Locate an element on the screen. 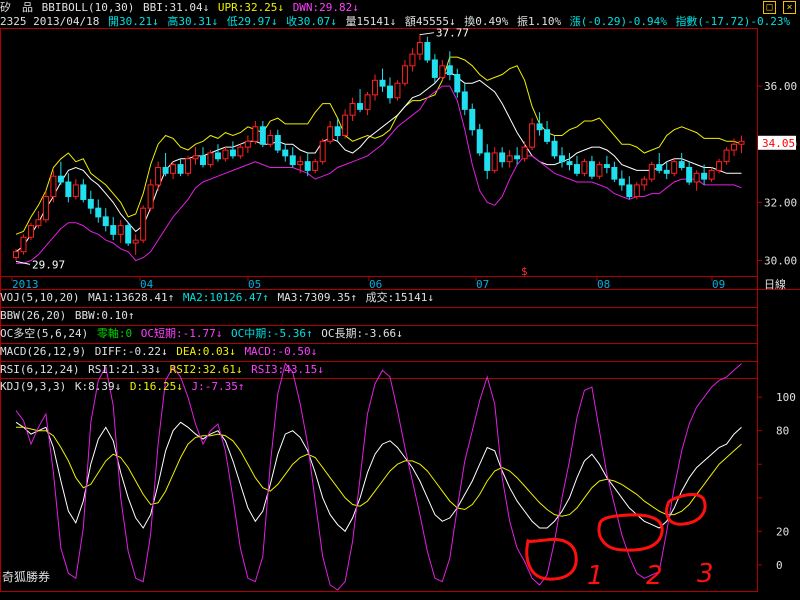 Image resolution: width=800 pixels, height=600 pixels. low-mark-label: 29.97 is located at coordinates (48, 264).